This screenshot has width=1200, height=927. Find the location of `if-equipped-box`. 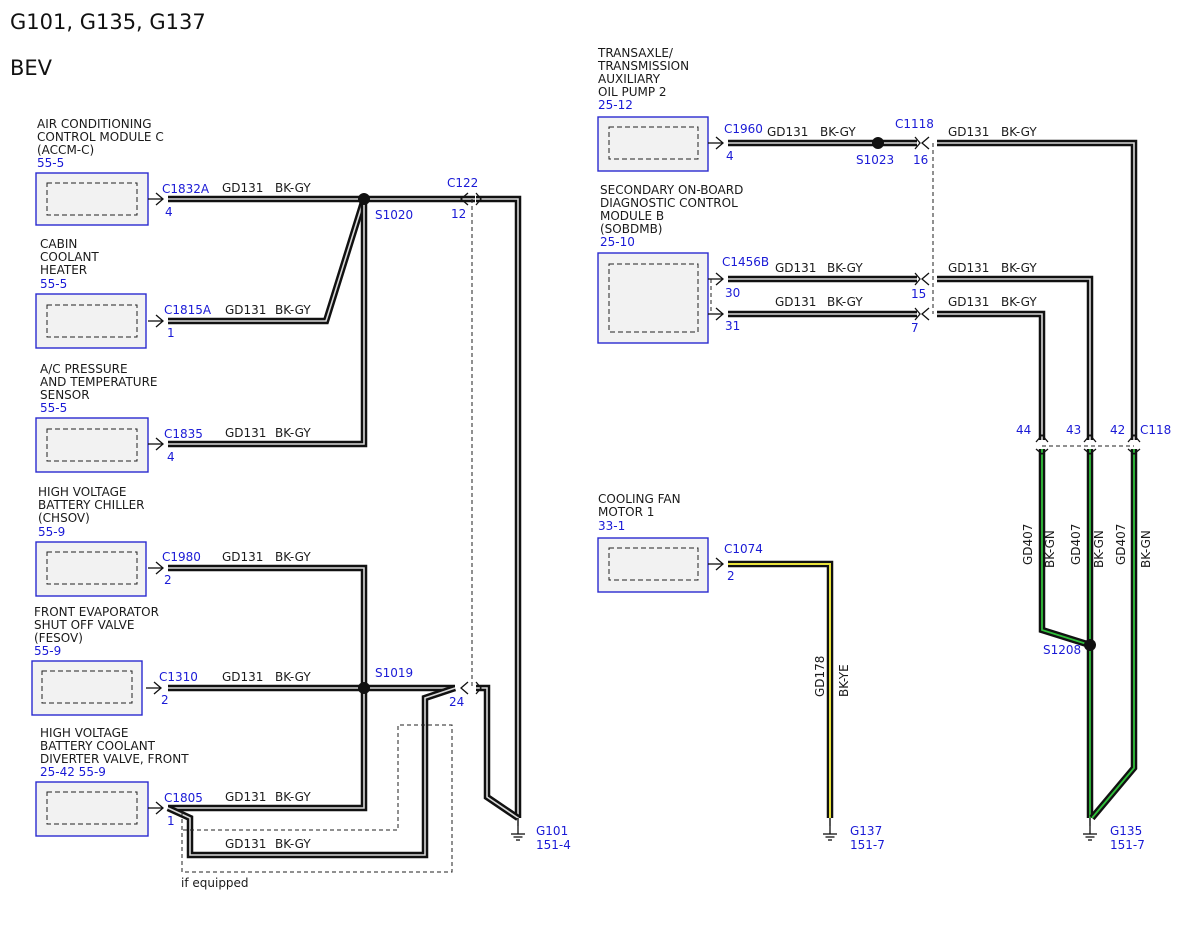

if-equipped-box is located at coordinates (317, 798).